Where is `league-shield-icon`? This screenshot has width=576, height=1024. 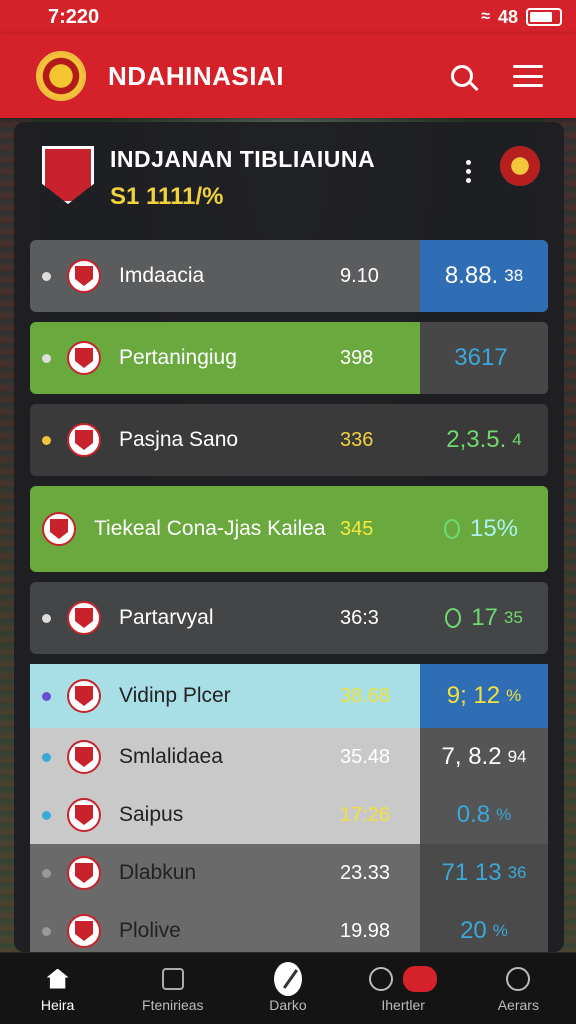
league-shield-icon is located at coordinates (68, 175).